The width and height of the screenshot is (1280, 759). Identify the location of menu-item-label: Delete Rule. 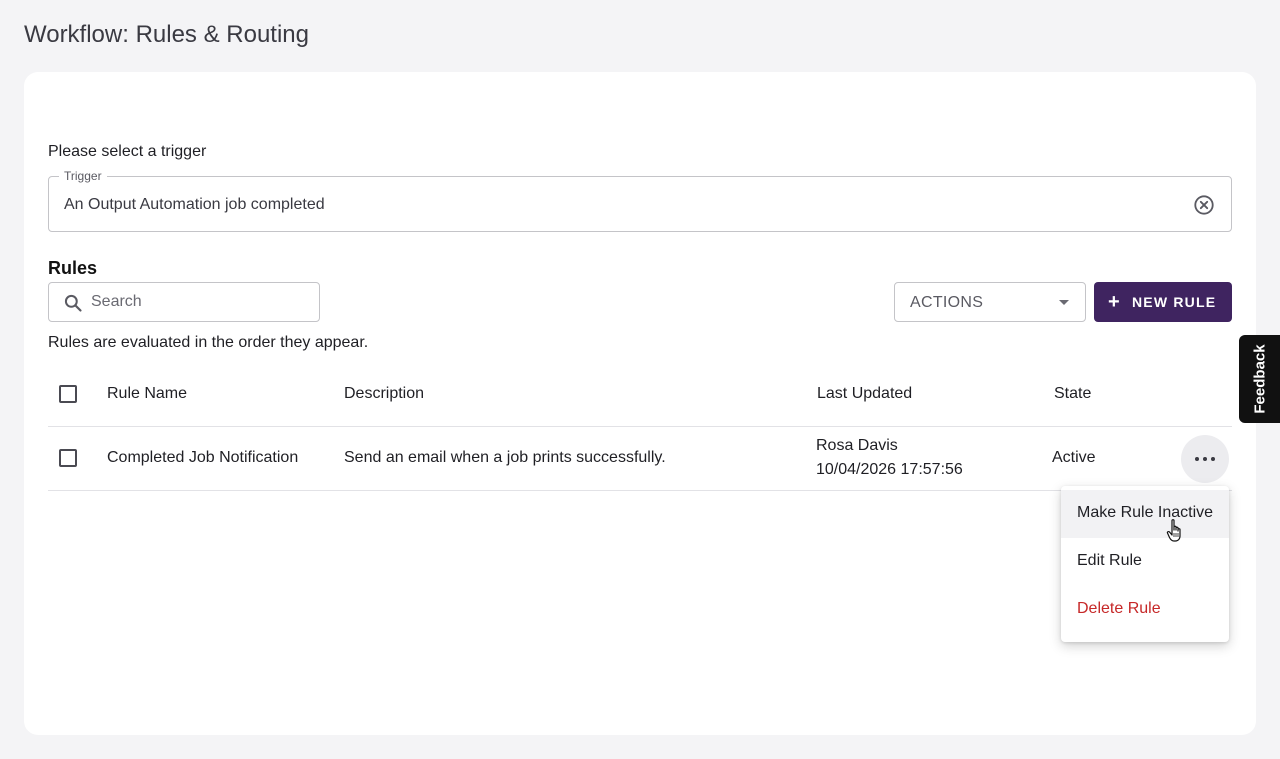
(1119, 608).